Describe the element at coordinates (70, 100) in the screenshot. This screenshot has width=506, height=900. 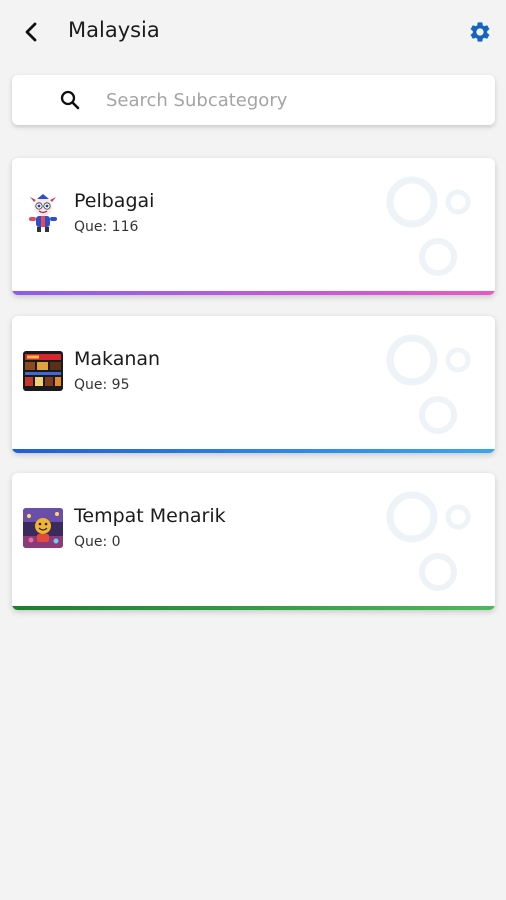
I see `search-icon` at that location.